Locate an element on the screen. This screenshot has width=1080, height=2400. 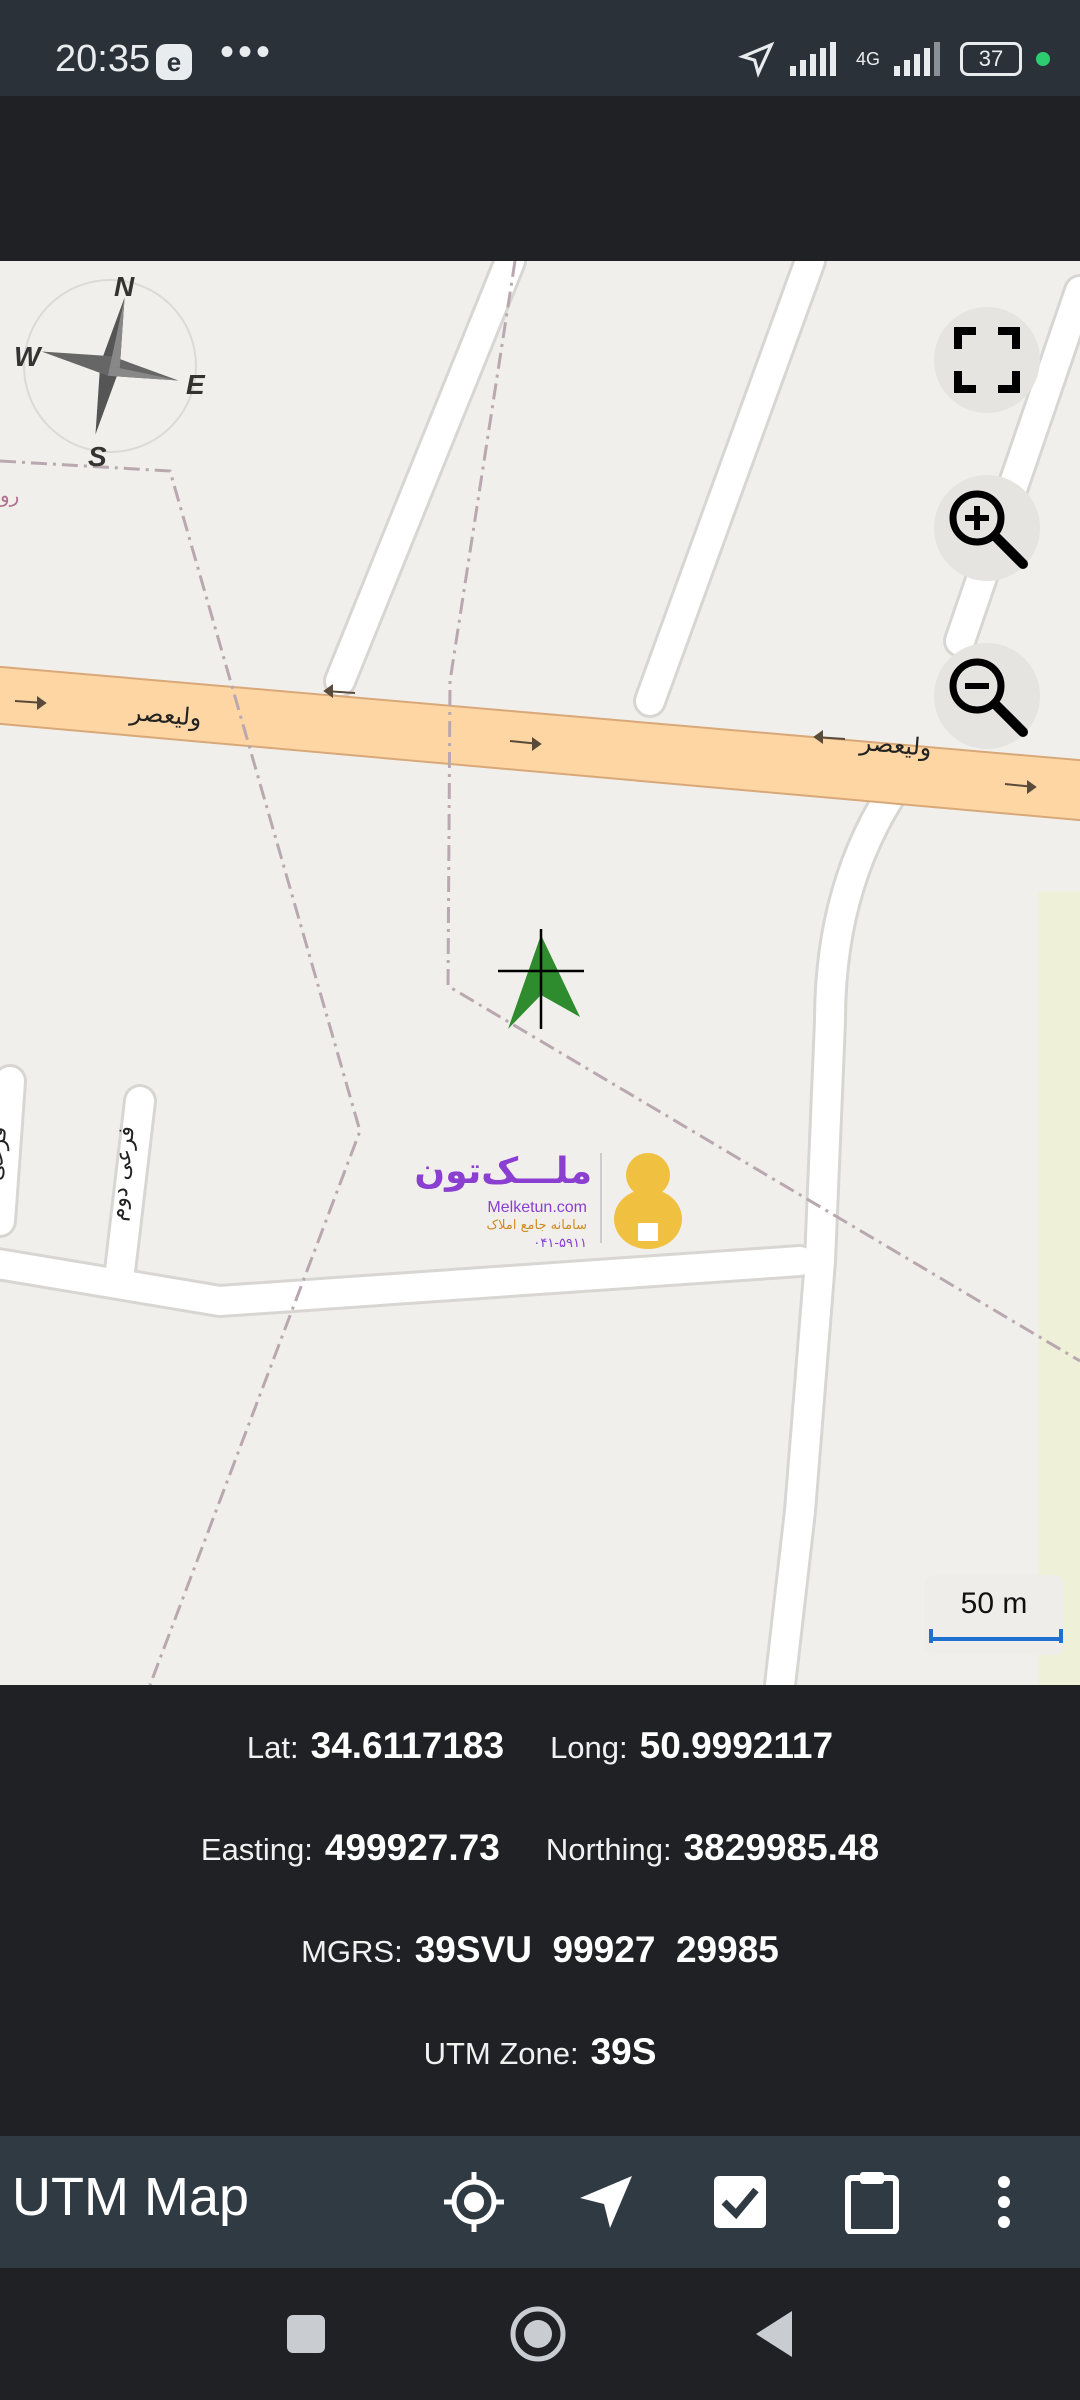
recents-icon is located at coordinates (306, 2334).